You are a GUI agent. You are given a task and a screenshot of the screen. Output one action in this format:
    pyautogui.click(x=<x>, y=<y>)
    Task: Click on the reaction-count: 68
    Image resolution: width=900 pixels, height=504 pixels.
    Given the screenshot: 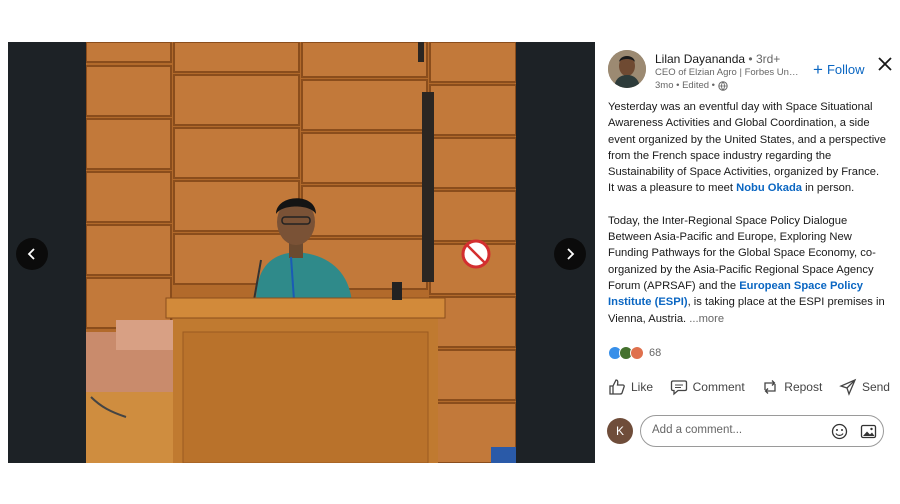 What is the action you would take?
    pyautogui.click(x=655, y=353)
    